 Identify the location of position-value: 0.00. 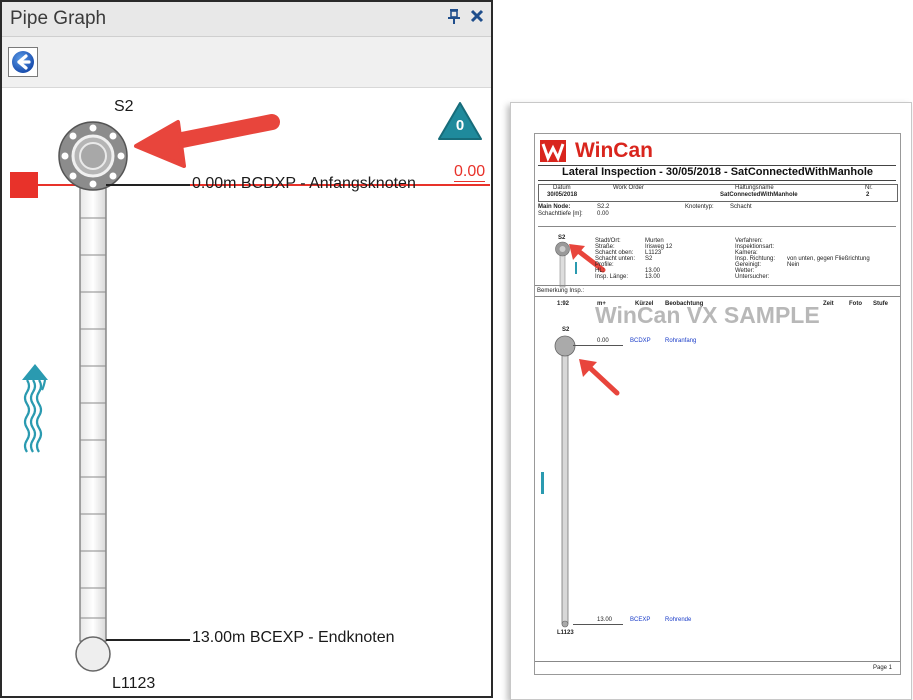
(470, 172).